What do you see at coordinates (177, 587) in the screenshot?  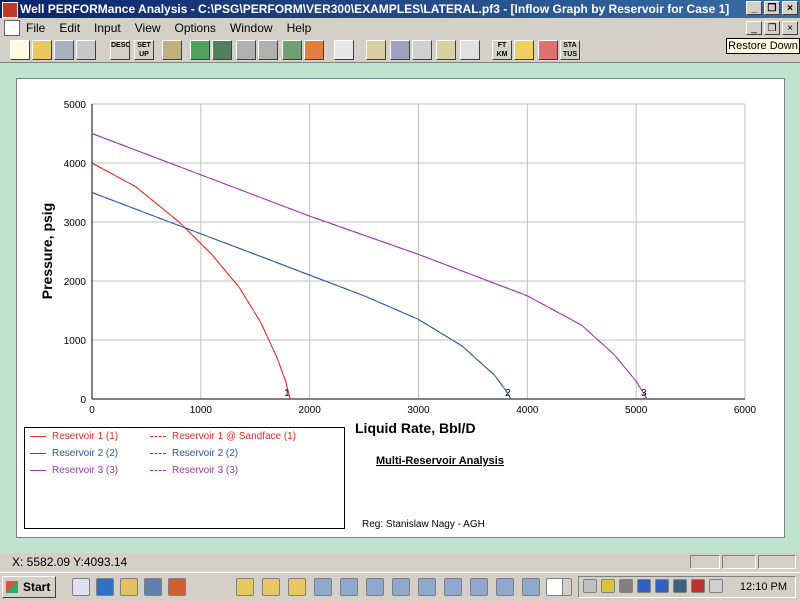 I see `quicklaunch-app-icon` at bounding box center [177, 587].